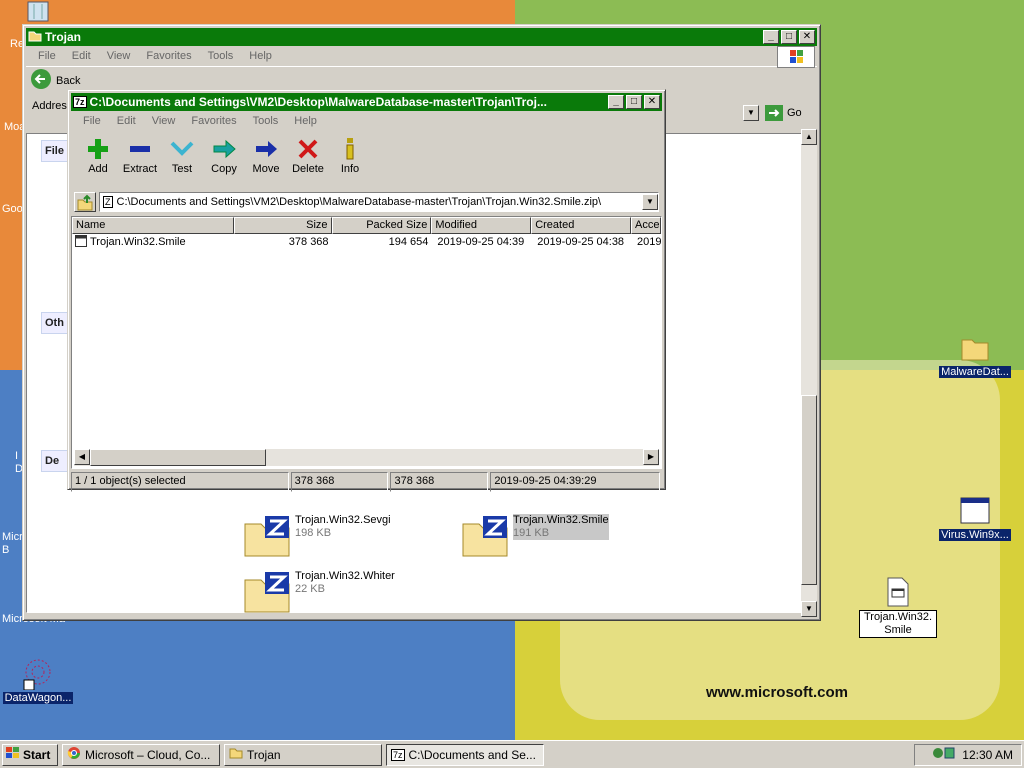  I want to click on column-header-packed-size: Packed Size, so click(381, 225).